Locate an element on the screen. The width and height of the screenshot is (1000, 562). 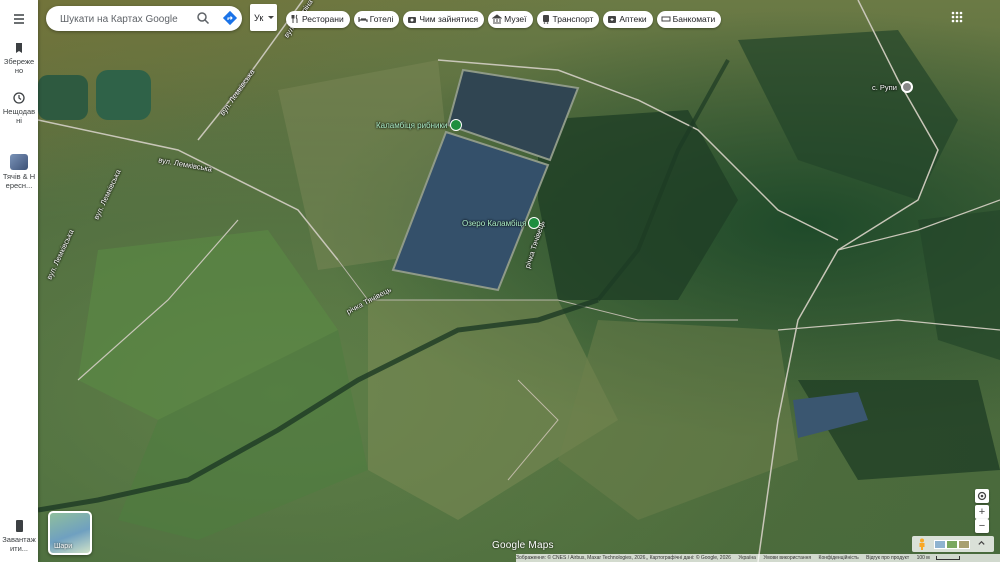
chip-label: Аптеки is located at coordinates (633, 19).